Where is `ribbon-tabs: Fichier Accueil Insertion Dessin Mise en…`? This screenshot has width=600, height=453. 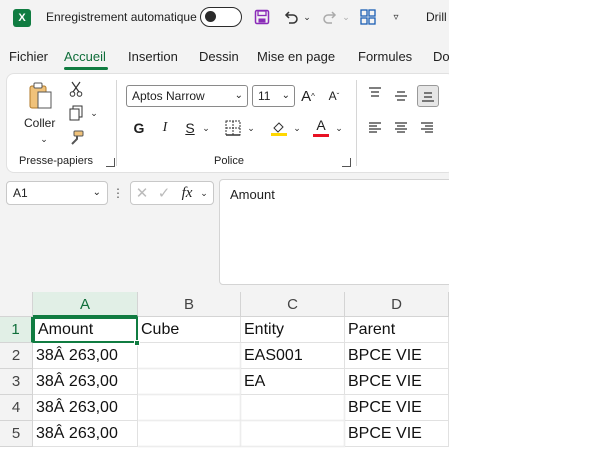 ribbon-tabs: Fichier Accueil Insertion Dessin Mise en… is located at coordinates (224, 56).